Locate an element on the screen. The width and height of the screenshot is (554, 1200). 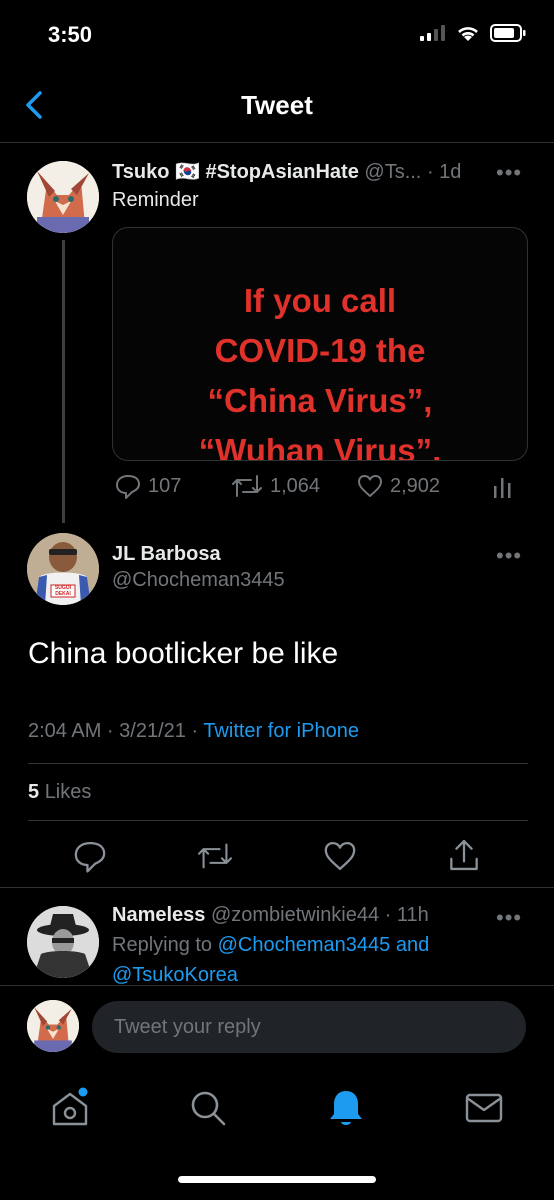
quoted-more-icon: ••• is located at coordinates (509, 173).